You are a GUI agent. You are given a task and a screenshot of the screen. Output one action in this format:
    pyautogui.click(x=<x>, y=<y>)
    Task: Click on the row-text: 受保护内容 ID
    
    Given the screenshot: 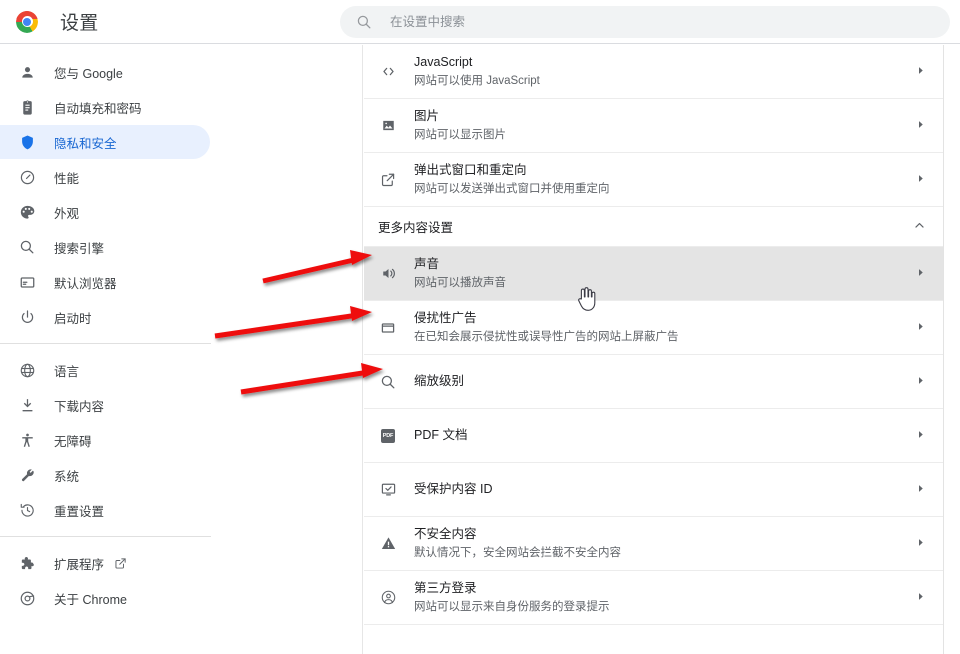 What is the action you would take?
    pyautogui.click(x=661, y=489)
    